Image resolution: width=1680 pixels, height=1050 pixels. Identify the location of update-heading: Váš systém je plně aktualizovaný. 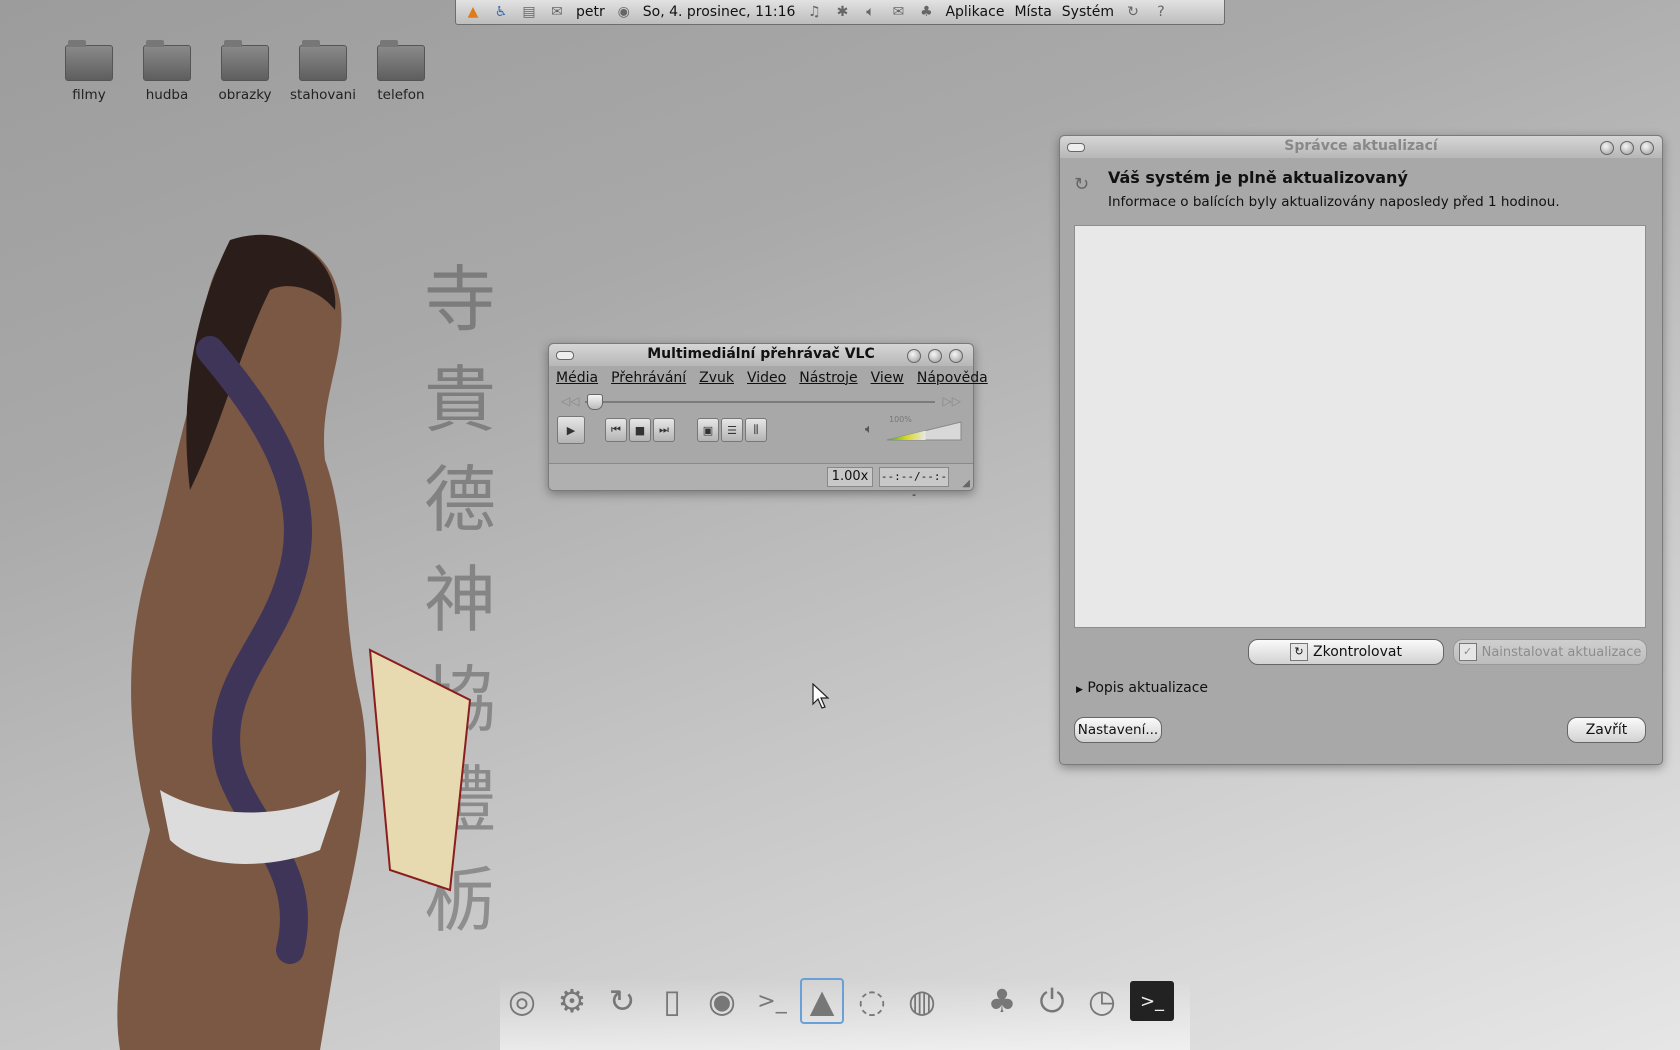
(1258, 177).